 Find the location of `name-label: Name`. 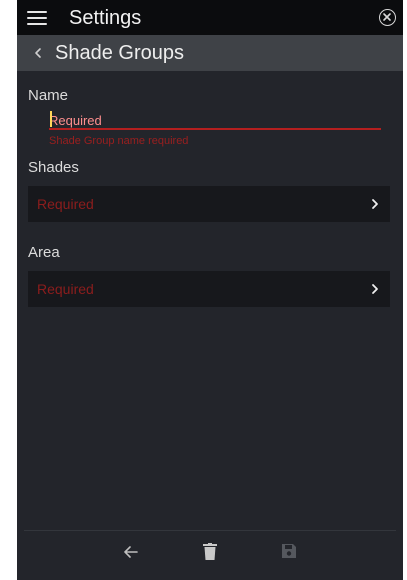

name-label: Name is located at coordinates (48, 95).